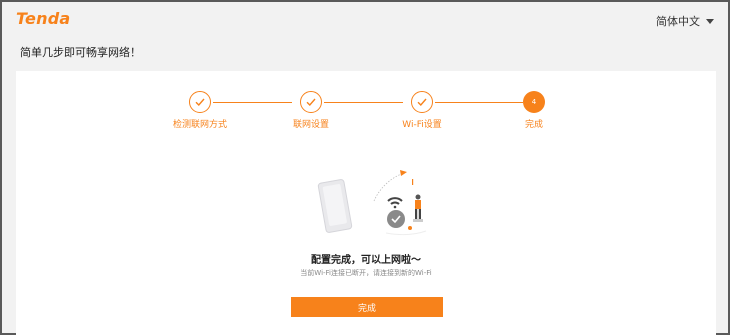  I want to click on language-label: 简体中文, so click(678, 21).